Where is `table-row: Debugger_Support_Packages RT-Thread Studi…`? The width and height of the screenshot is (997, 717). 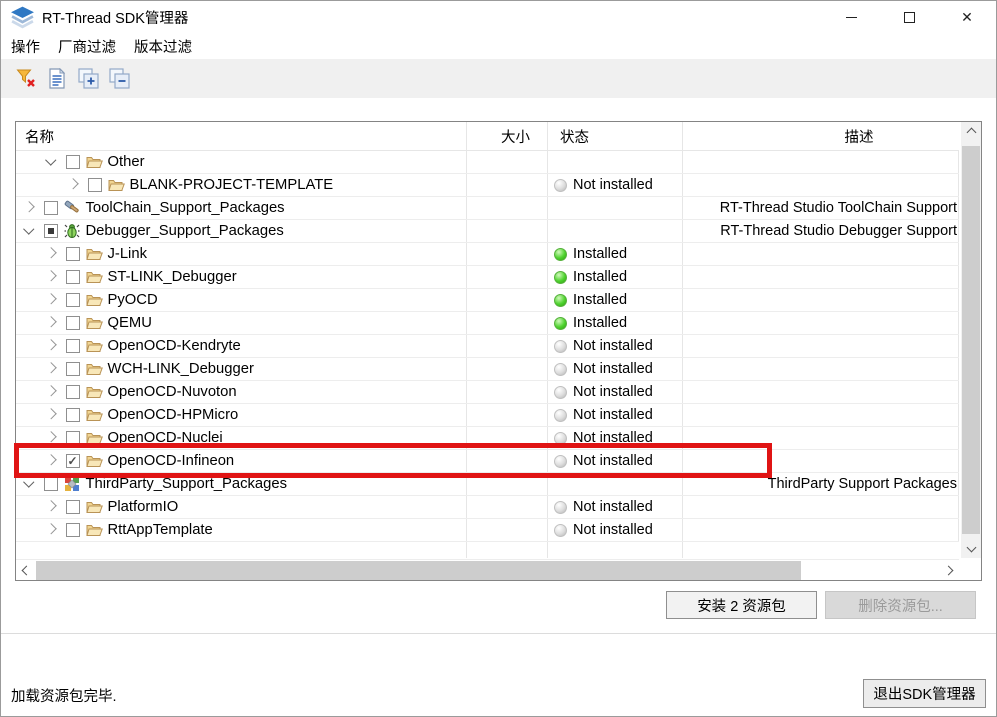
table-row: Debugger_Support_Packages RT-Thread Studi… is located at coordinates (487, 231).